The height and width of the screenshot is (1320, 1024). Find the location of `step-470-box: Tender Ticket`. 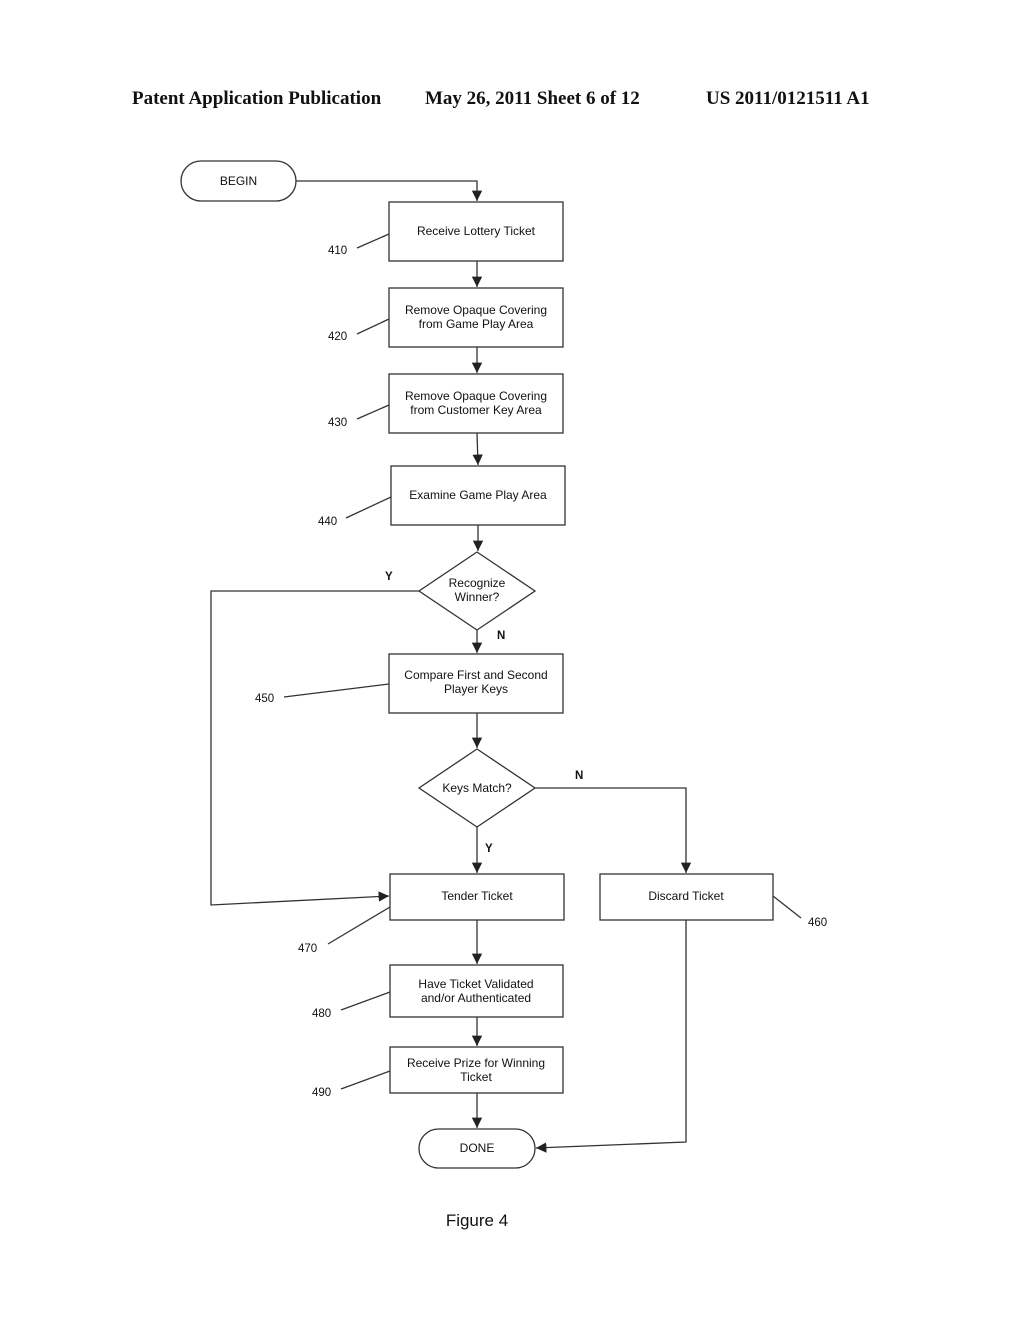

step-470-box: Tender Ticket is located at coordinates (477, 897).